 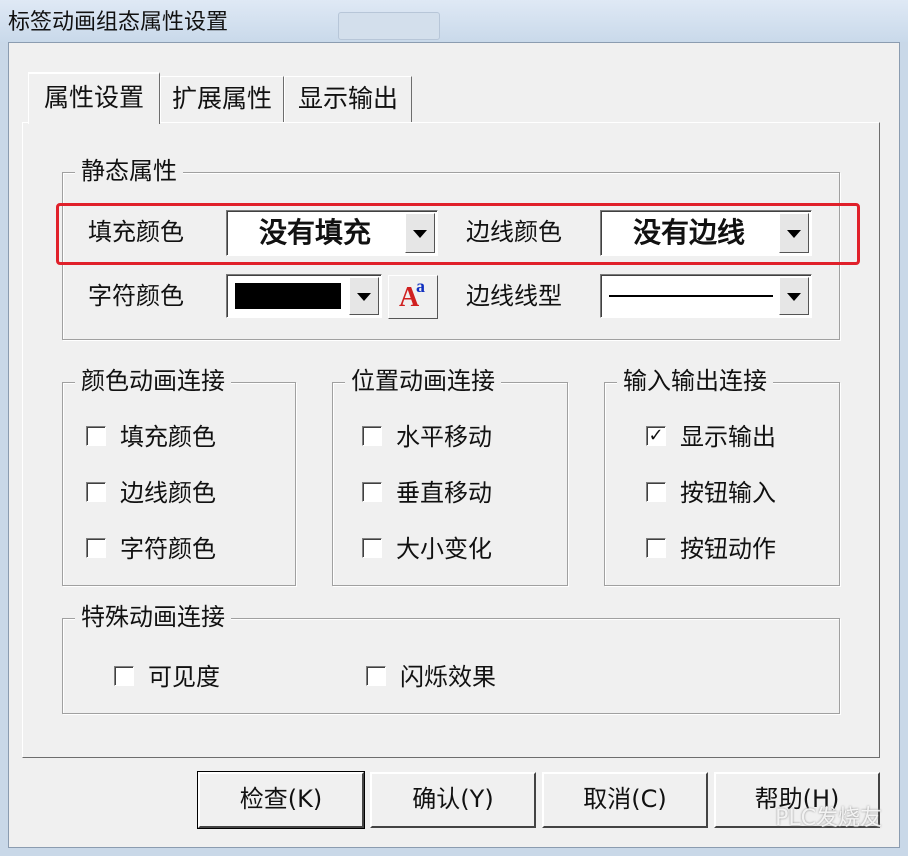 What do you see at coordinates (454, 21) in the screenshot?
I see `title-bar: 标签动画组态属性设置` at bounding box center [454, 21].